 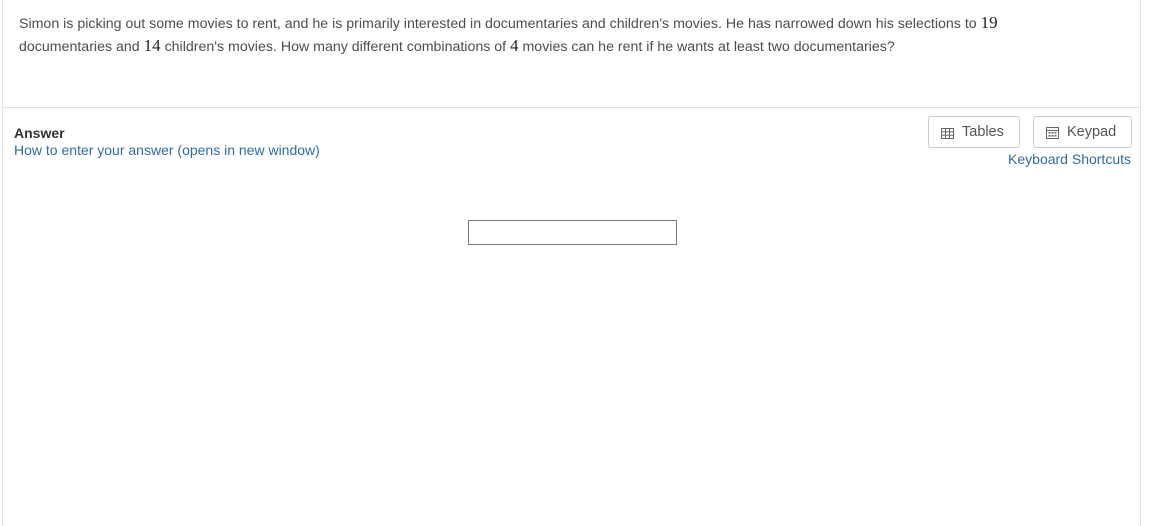 I want to click on question-part-2: documentaries and, so click(x=81, y=47).